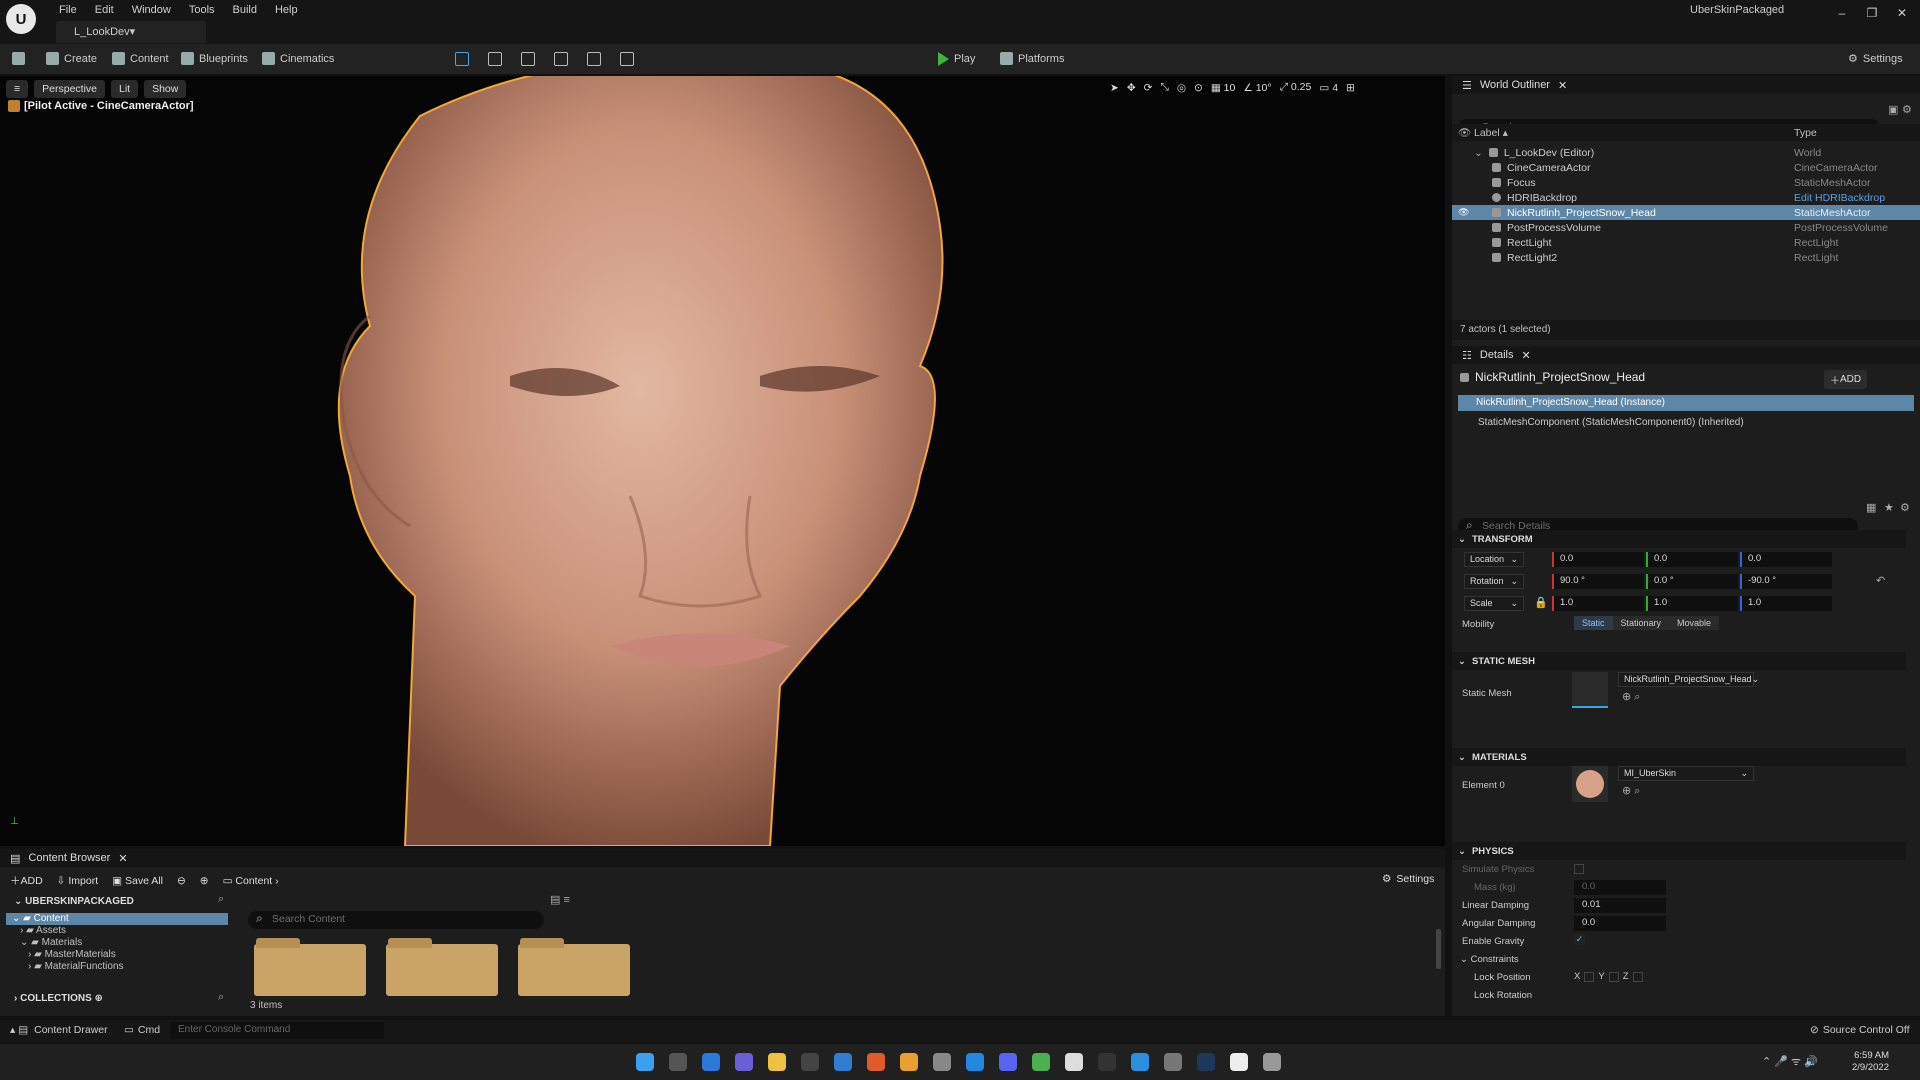 This screenshot has height=1080, width=1920. I want to click on tree-item-assets: › ▰ Assets, so click(117, 931).